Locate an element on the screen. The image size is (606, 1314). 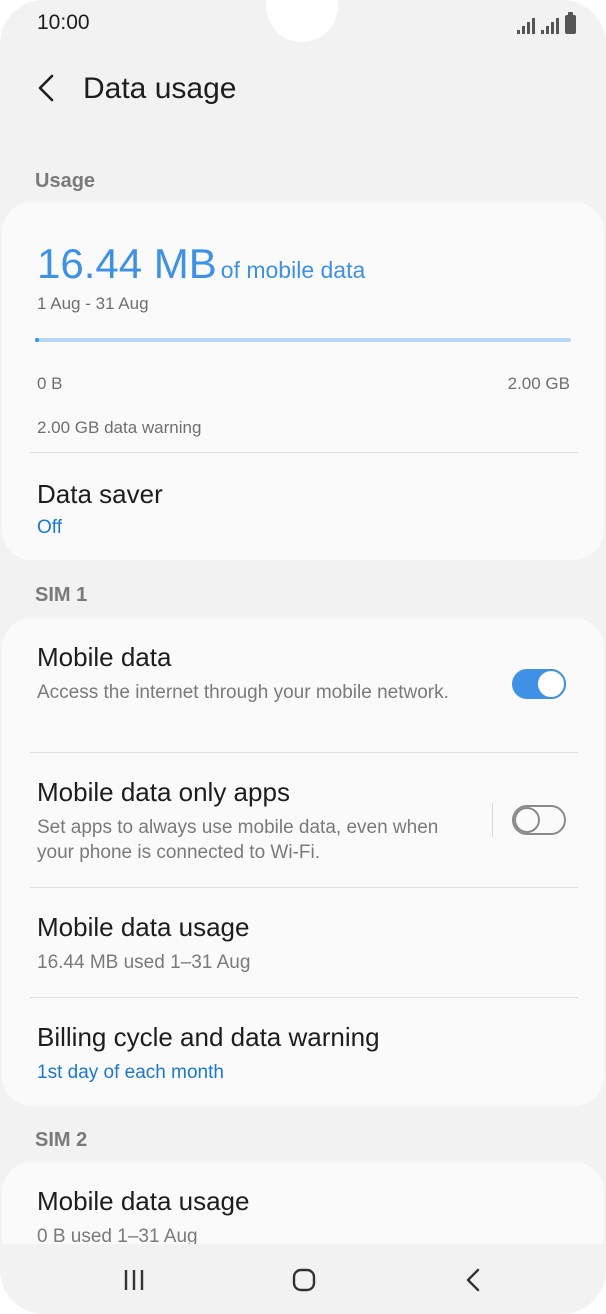
battery-icon is located at coordinates (570, 23).